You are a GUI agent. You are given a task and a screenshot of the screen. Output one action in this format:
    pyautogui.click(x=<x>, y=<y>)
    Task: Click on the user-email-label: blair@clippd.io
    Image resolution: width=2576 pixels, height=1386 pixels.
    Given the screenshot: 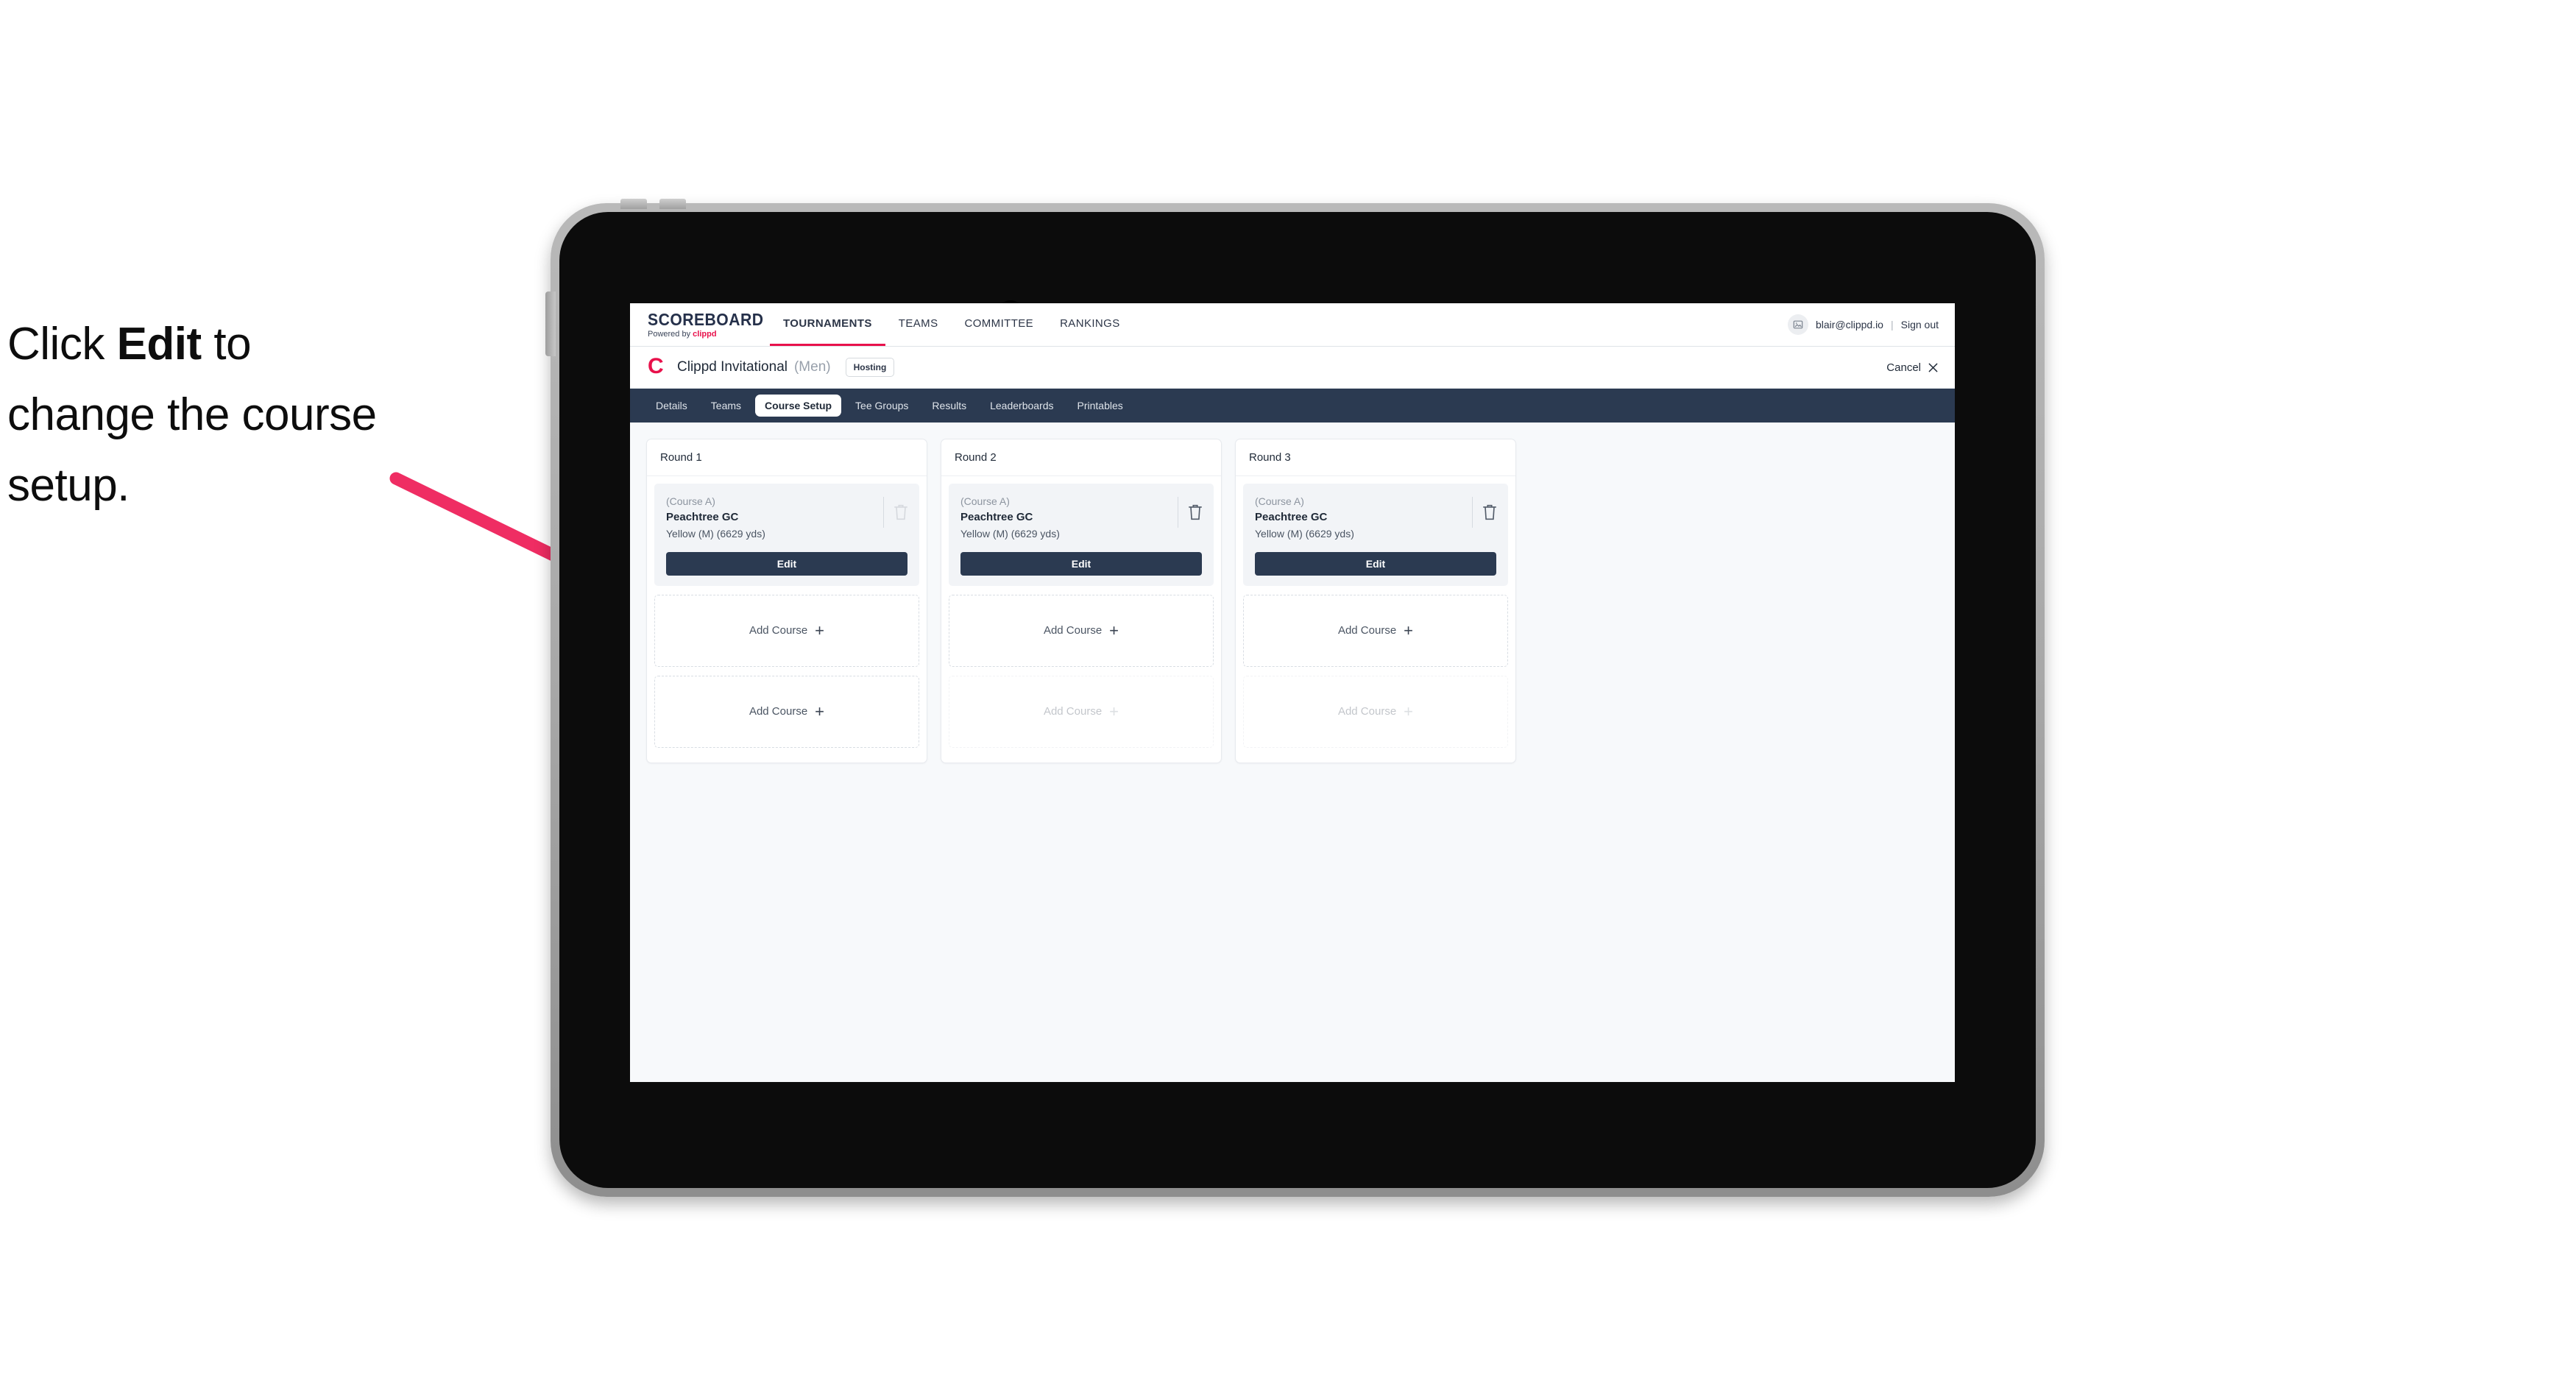 What is the action you would take?
    pyautogui.click(x=1849, y=324)
    